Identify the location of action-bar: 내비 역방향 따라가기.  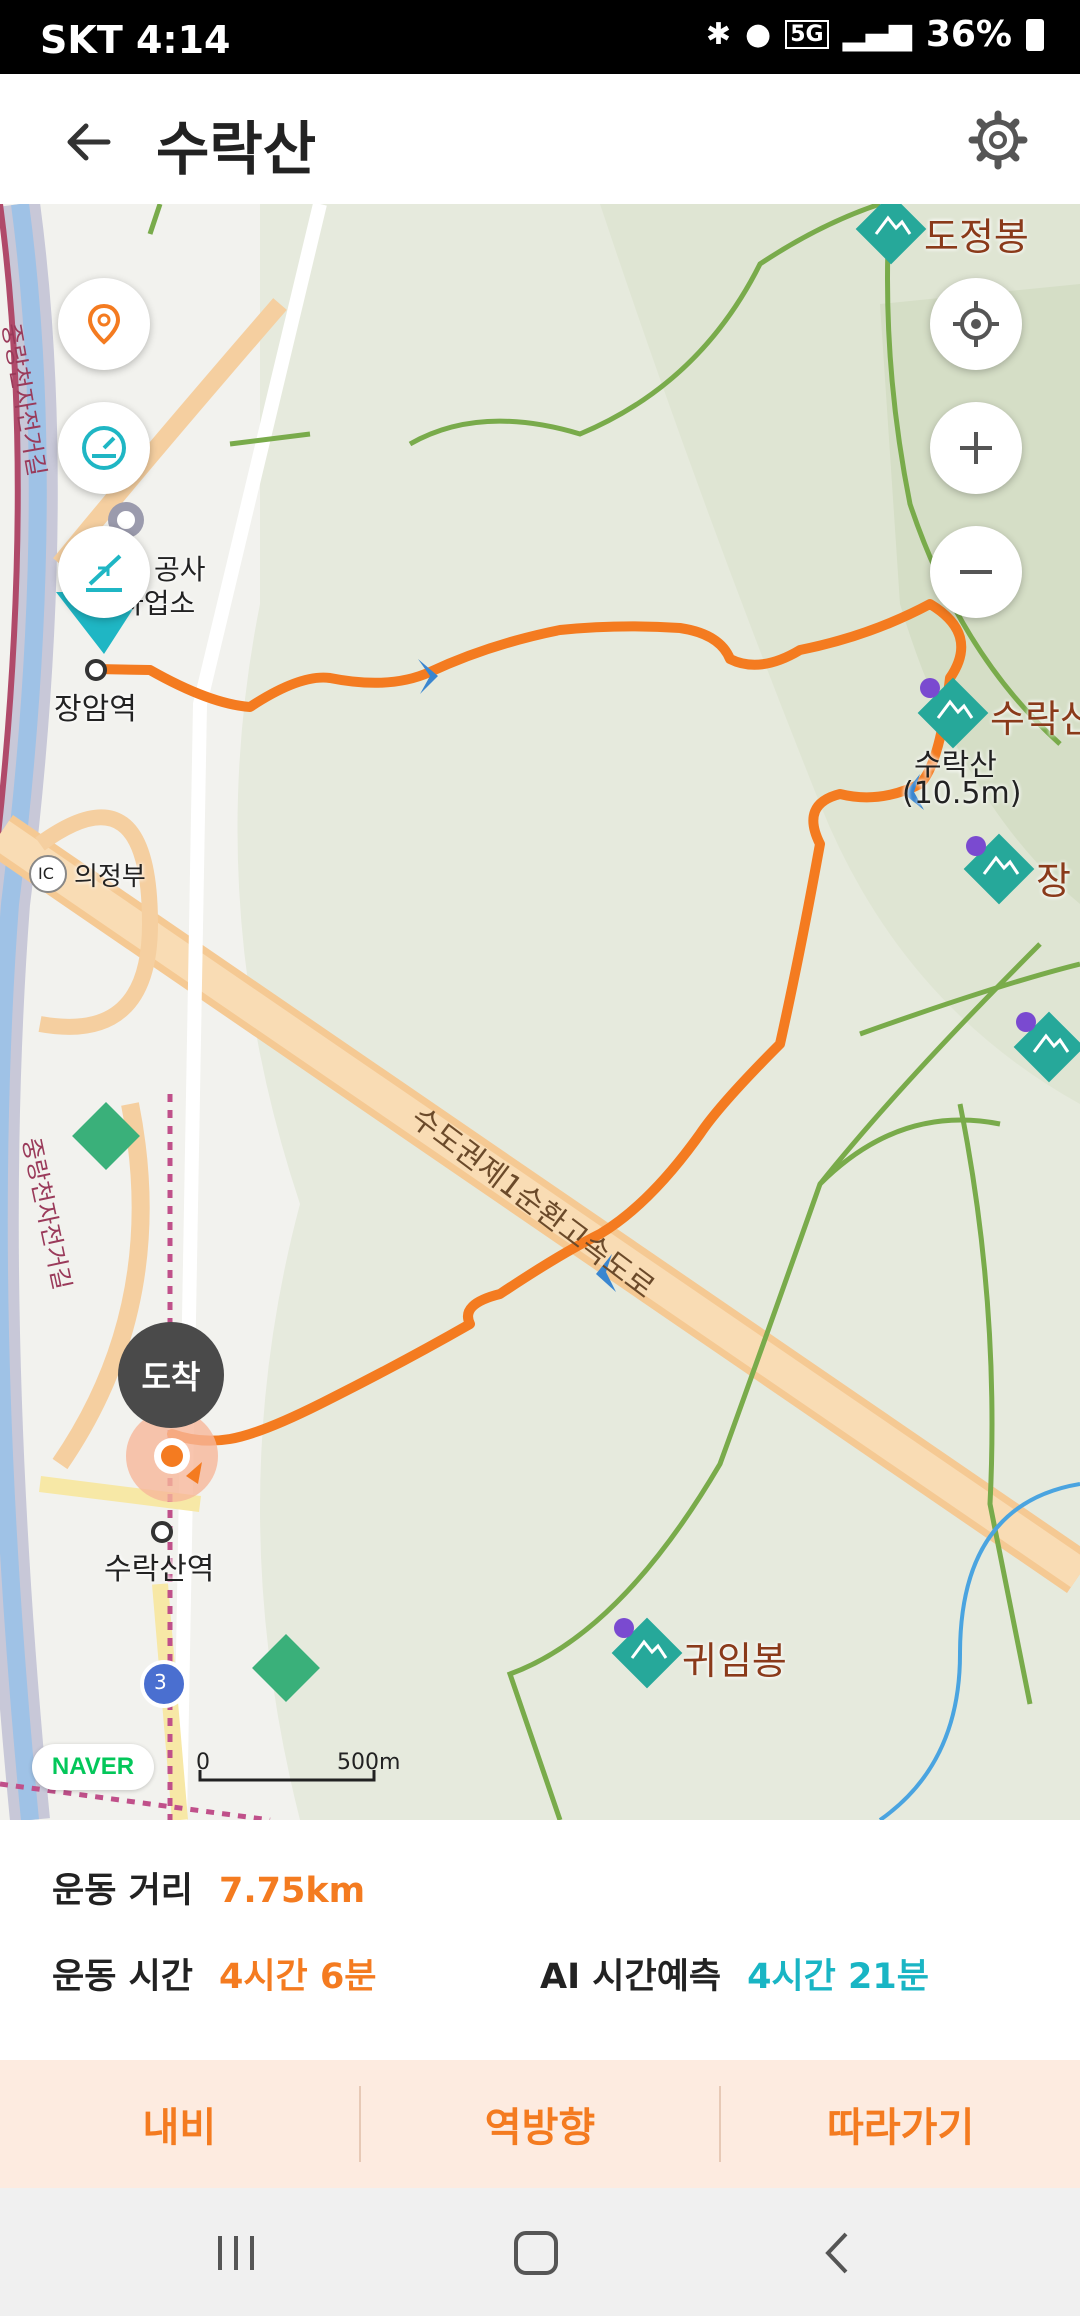
(540, 2124).